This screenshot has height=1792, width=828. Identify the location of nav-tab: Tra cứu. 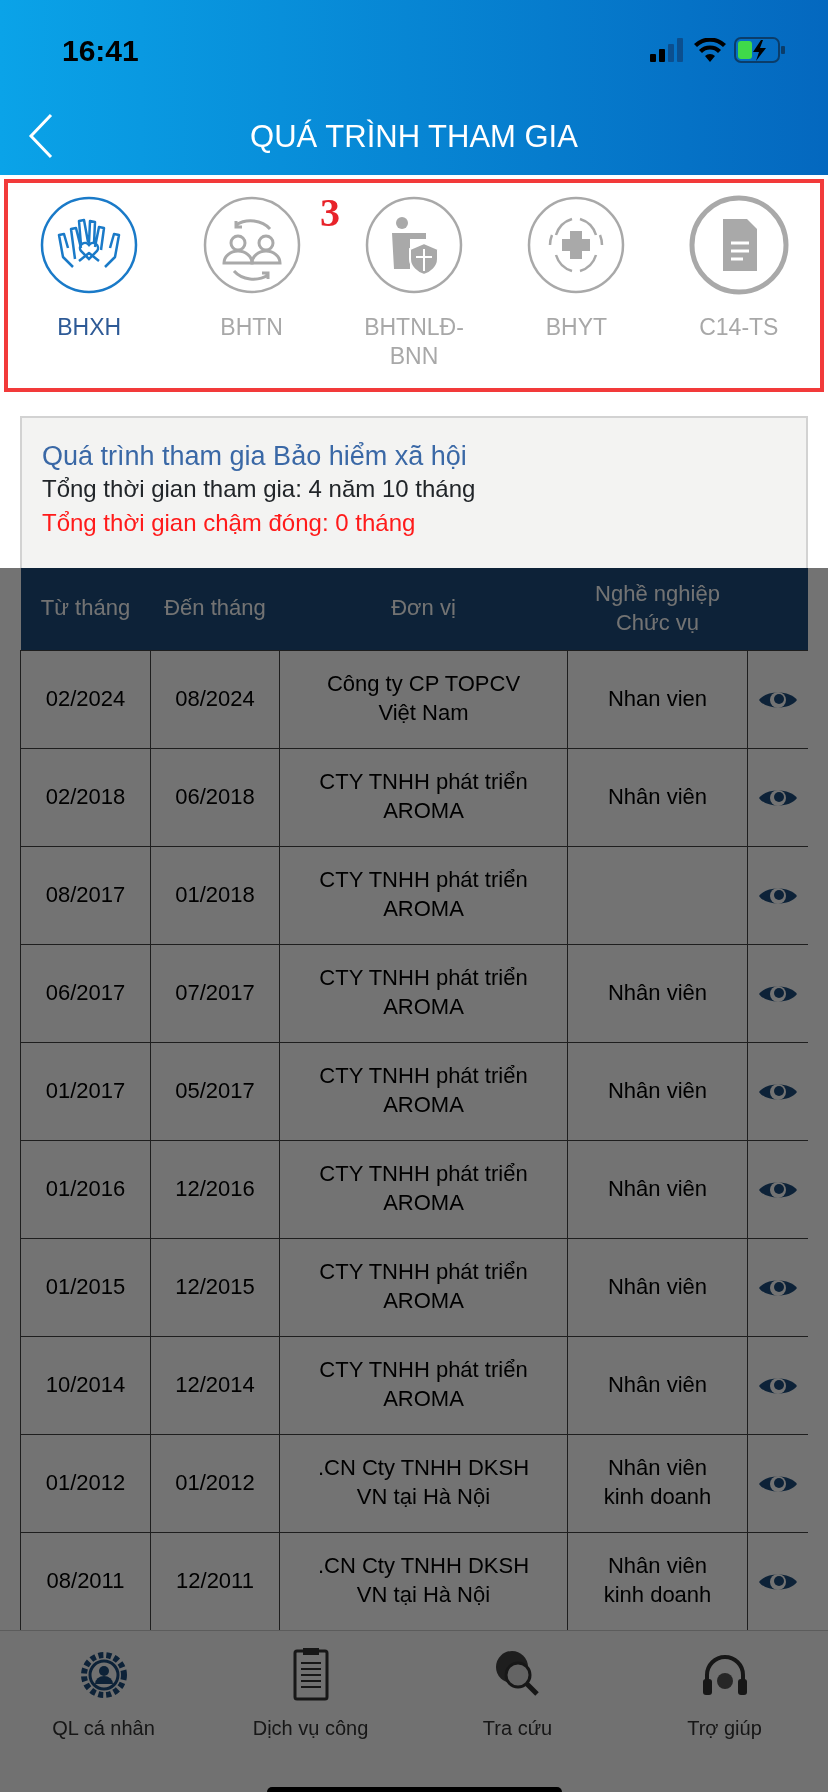
(517, 1687).